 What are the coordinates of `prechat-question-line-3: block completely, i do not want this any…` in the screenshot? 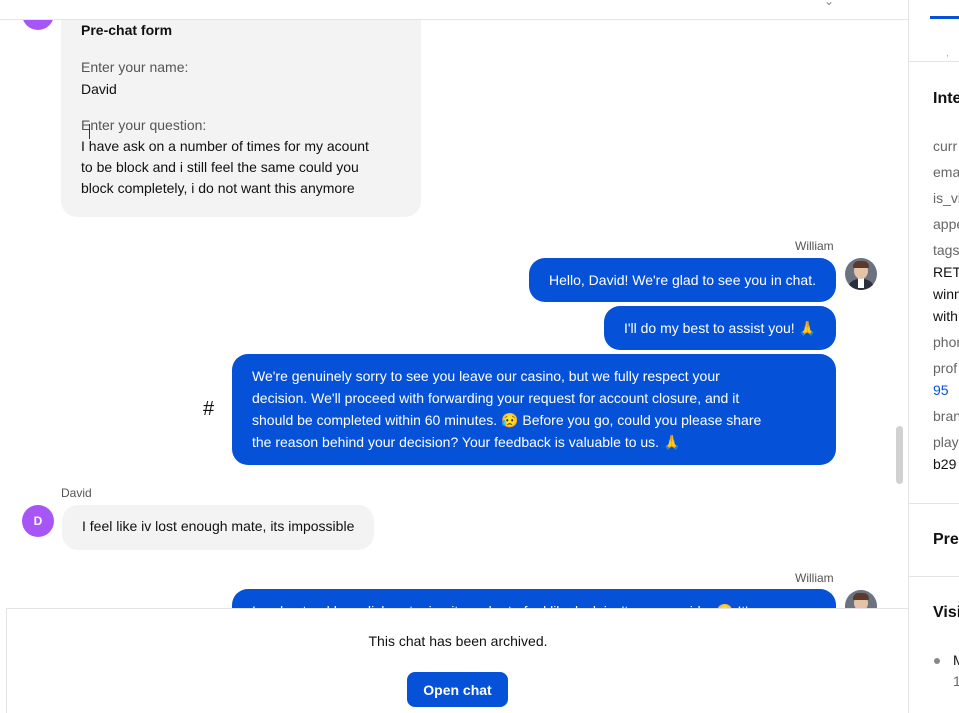 It's located at (218, 188).